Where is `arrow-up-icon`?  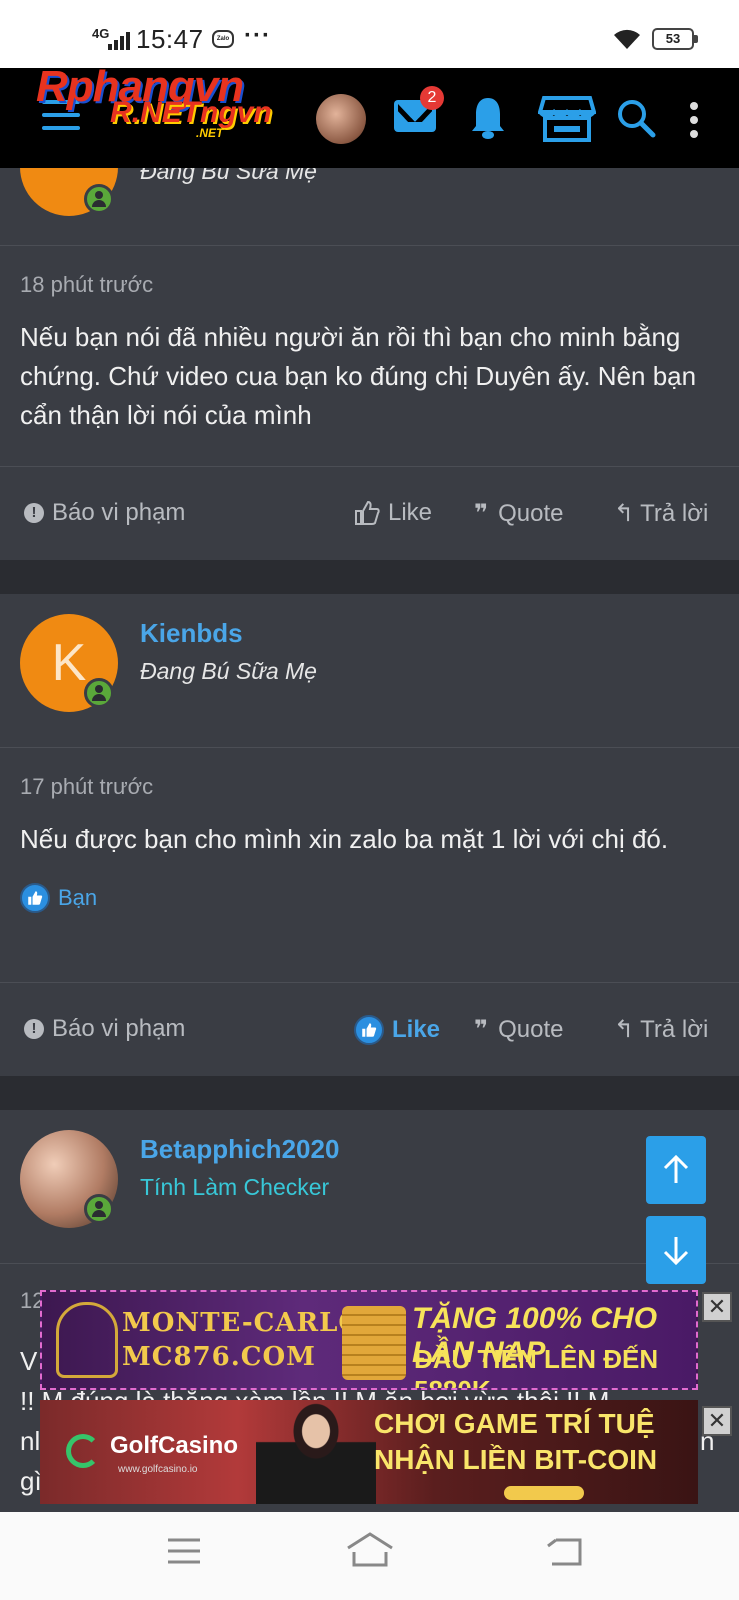
arrow-up-icon is located at coordinates (676, 1169).